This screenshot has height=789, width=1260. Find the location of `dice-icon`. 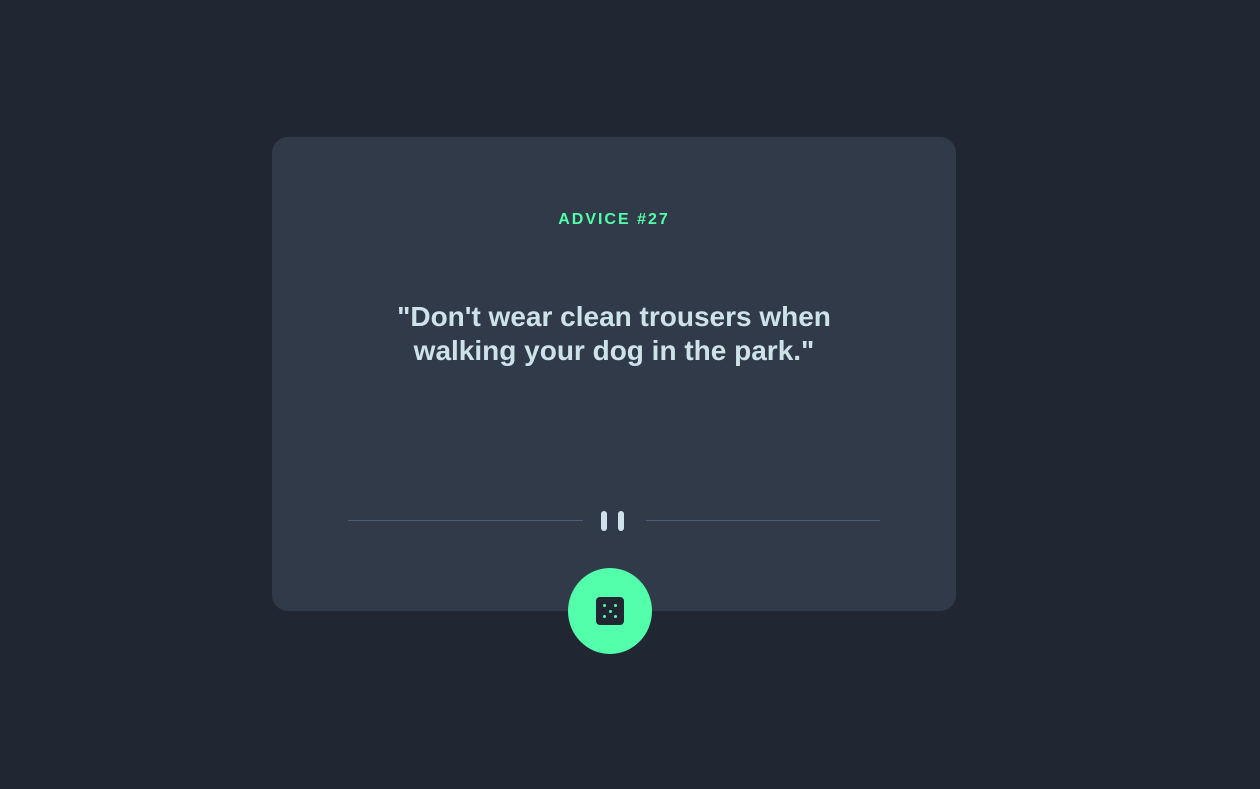

dice-icon is located at coordinates (610, 611).